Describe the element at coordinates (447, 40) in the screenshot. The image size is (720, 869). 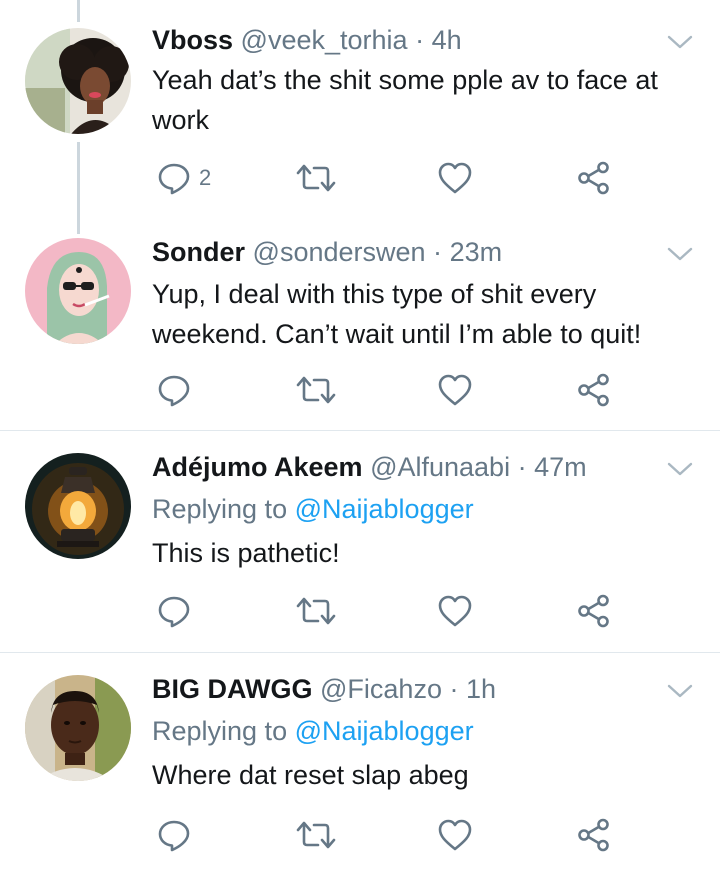
I see `timestamp: 4h` at that location.